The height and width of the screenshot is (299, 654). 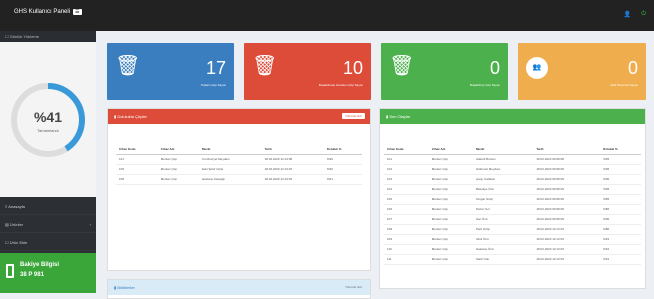 I want to click on sidebar-item: ☐ Ürün Ekle, so click(x=48, y=242).